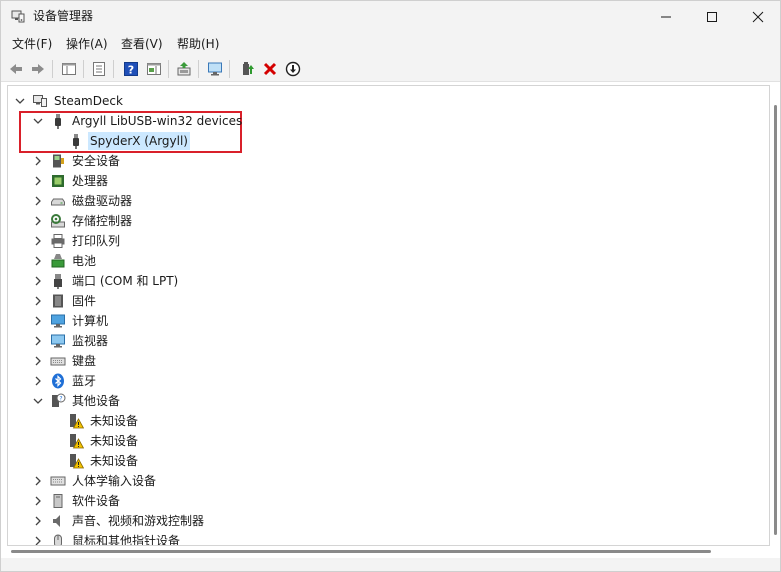 The image size is (781, 572). I want to click on close-button, so click(757, 16).